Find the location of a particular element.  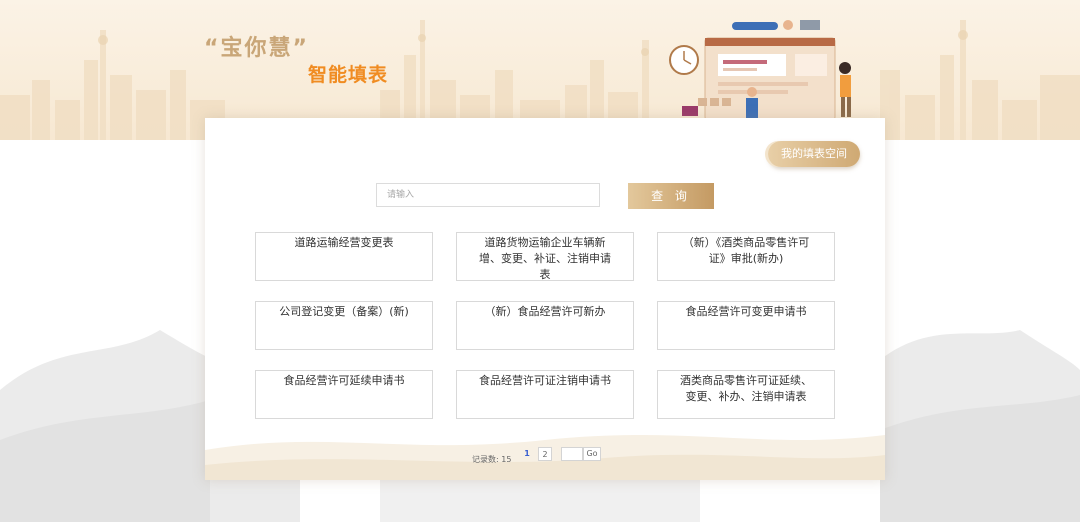

form-item: 道路运输经营变更表 is located at coordinates (344, 256).